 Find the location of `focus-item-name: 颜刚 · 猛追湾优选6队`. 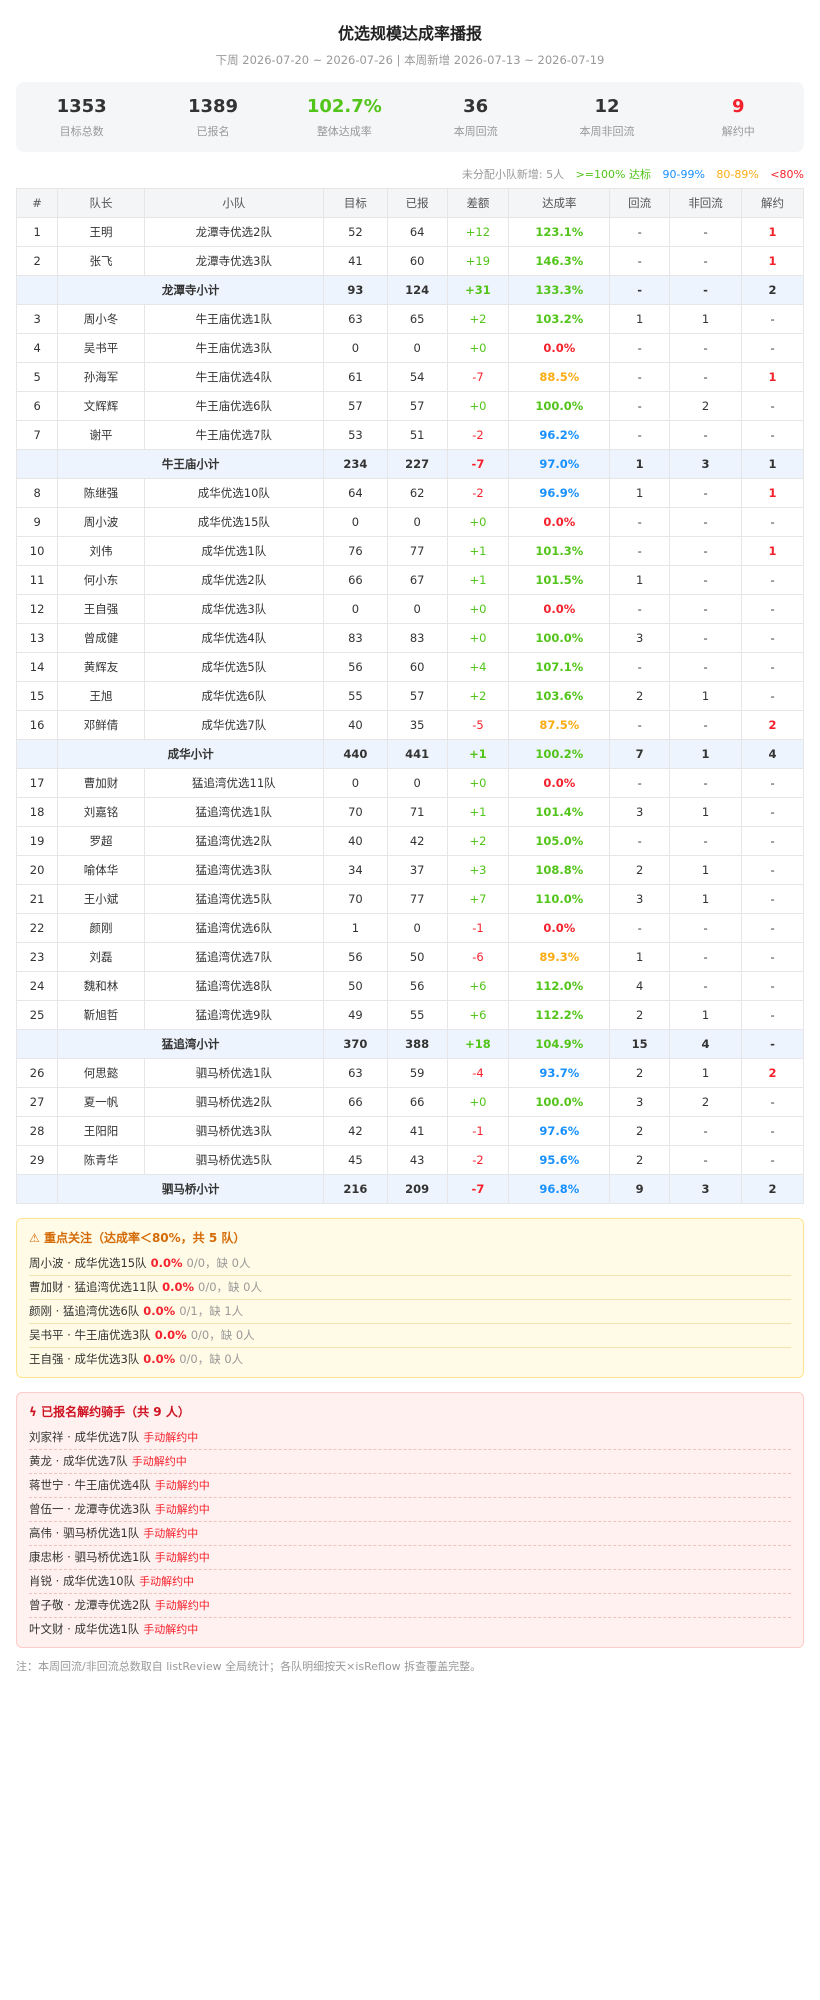

focus-item-name: 颜刚 · 猛追湾优选6队 is located at coordinates (84, 1311).